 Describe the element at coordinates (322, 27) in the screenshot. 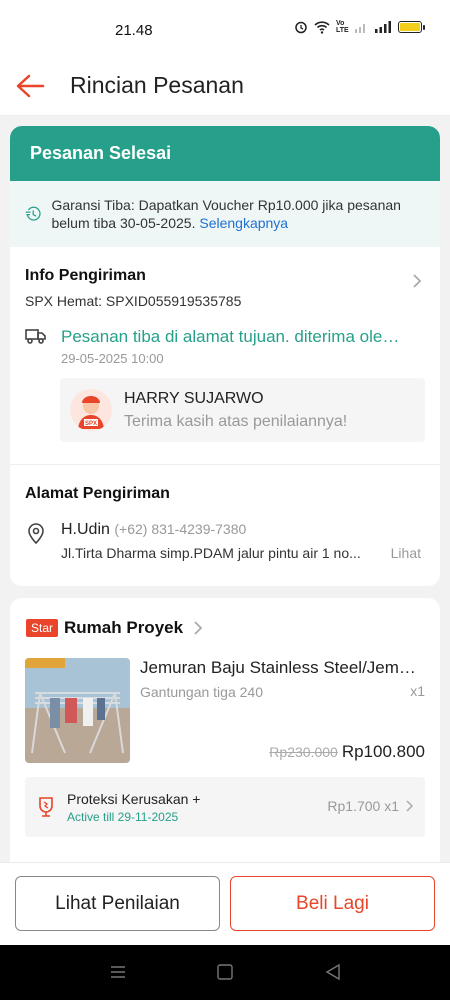

I see `wifi-icon` at that location.